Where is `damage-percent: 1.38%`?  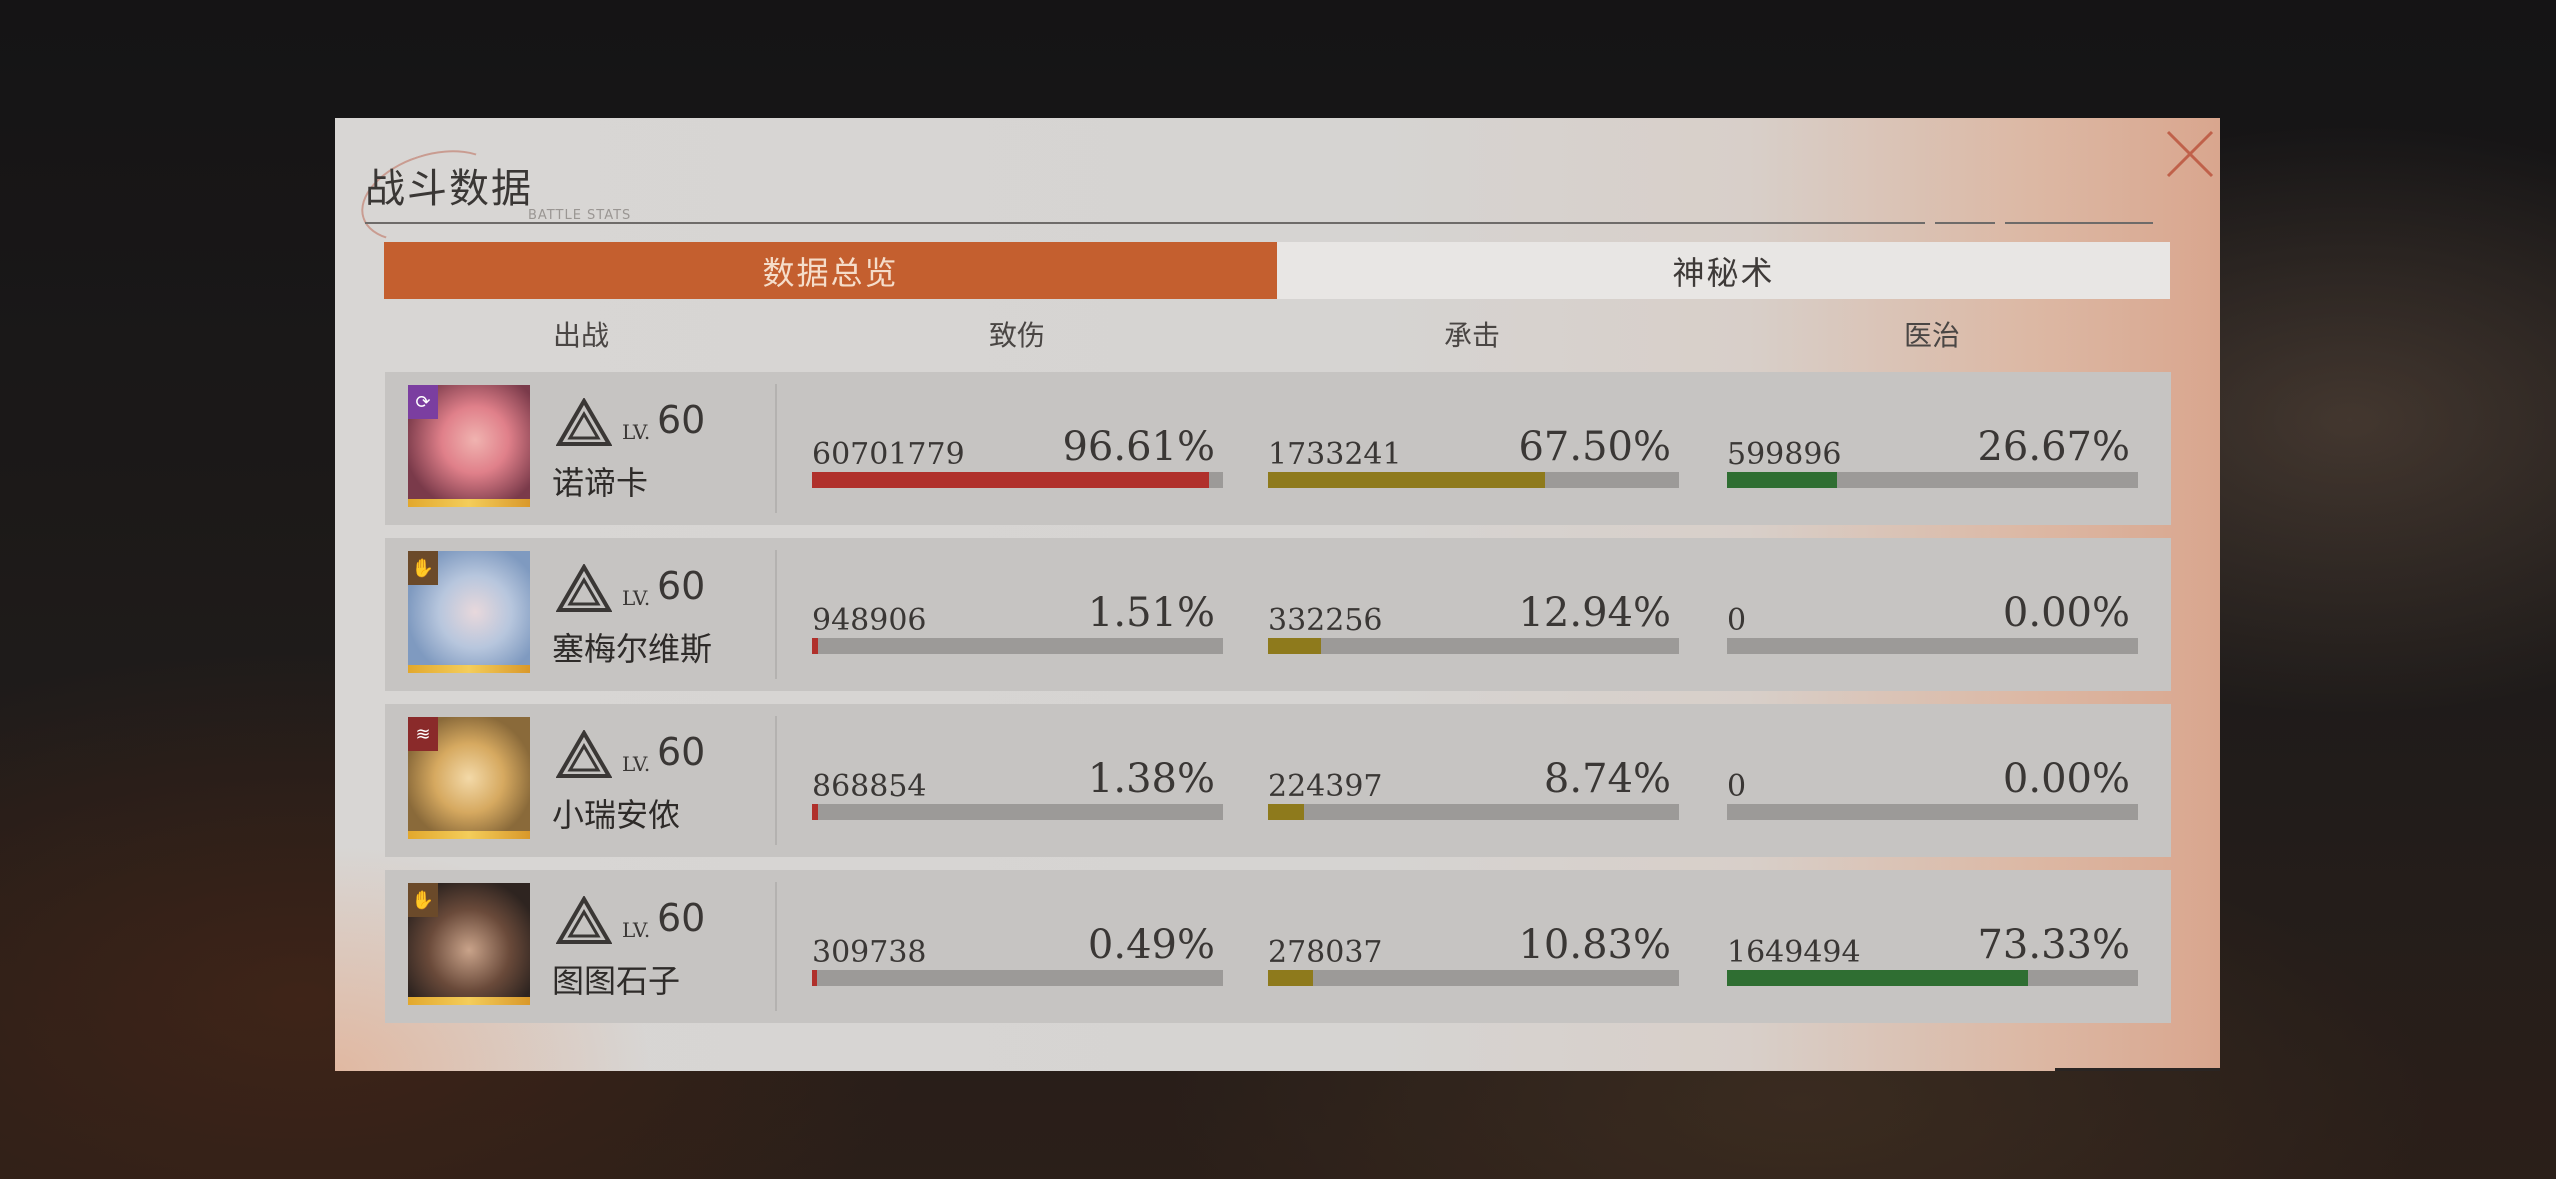
damage-percent: 1.38% is located at coordinates (1151, 779).